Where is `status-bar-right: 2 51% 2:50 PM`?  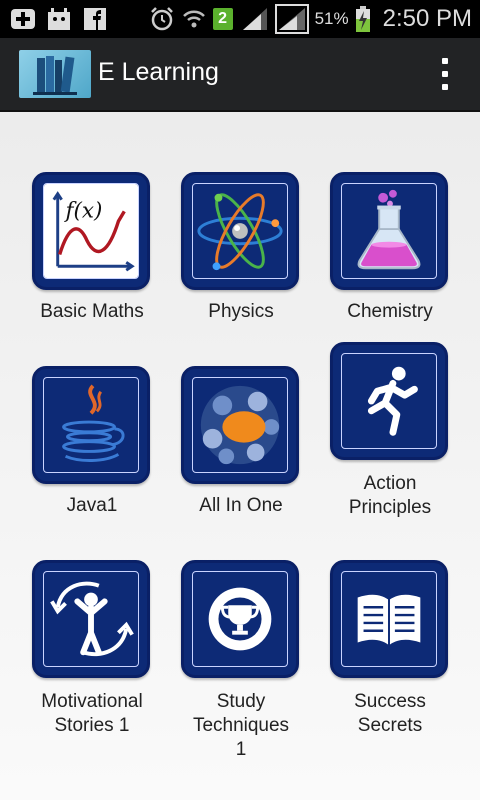 status-bar-right: 2 51% 2:50 PM is located at coordinates (310, 19).